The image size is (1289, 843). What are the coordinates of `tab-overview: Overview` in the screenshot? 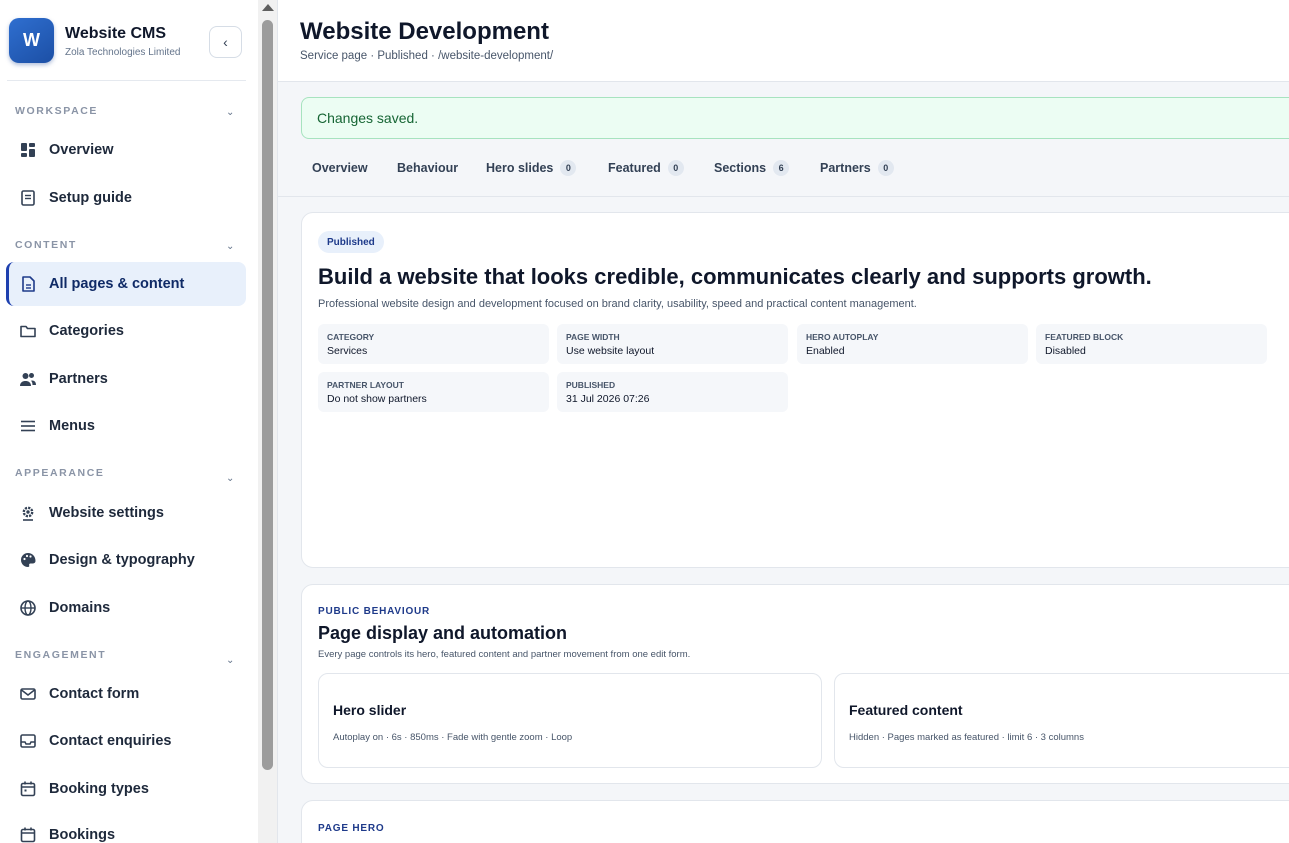 It's located at (340, 168).